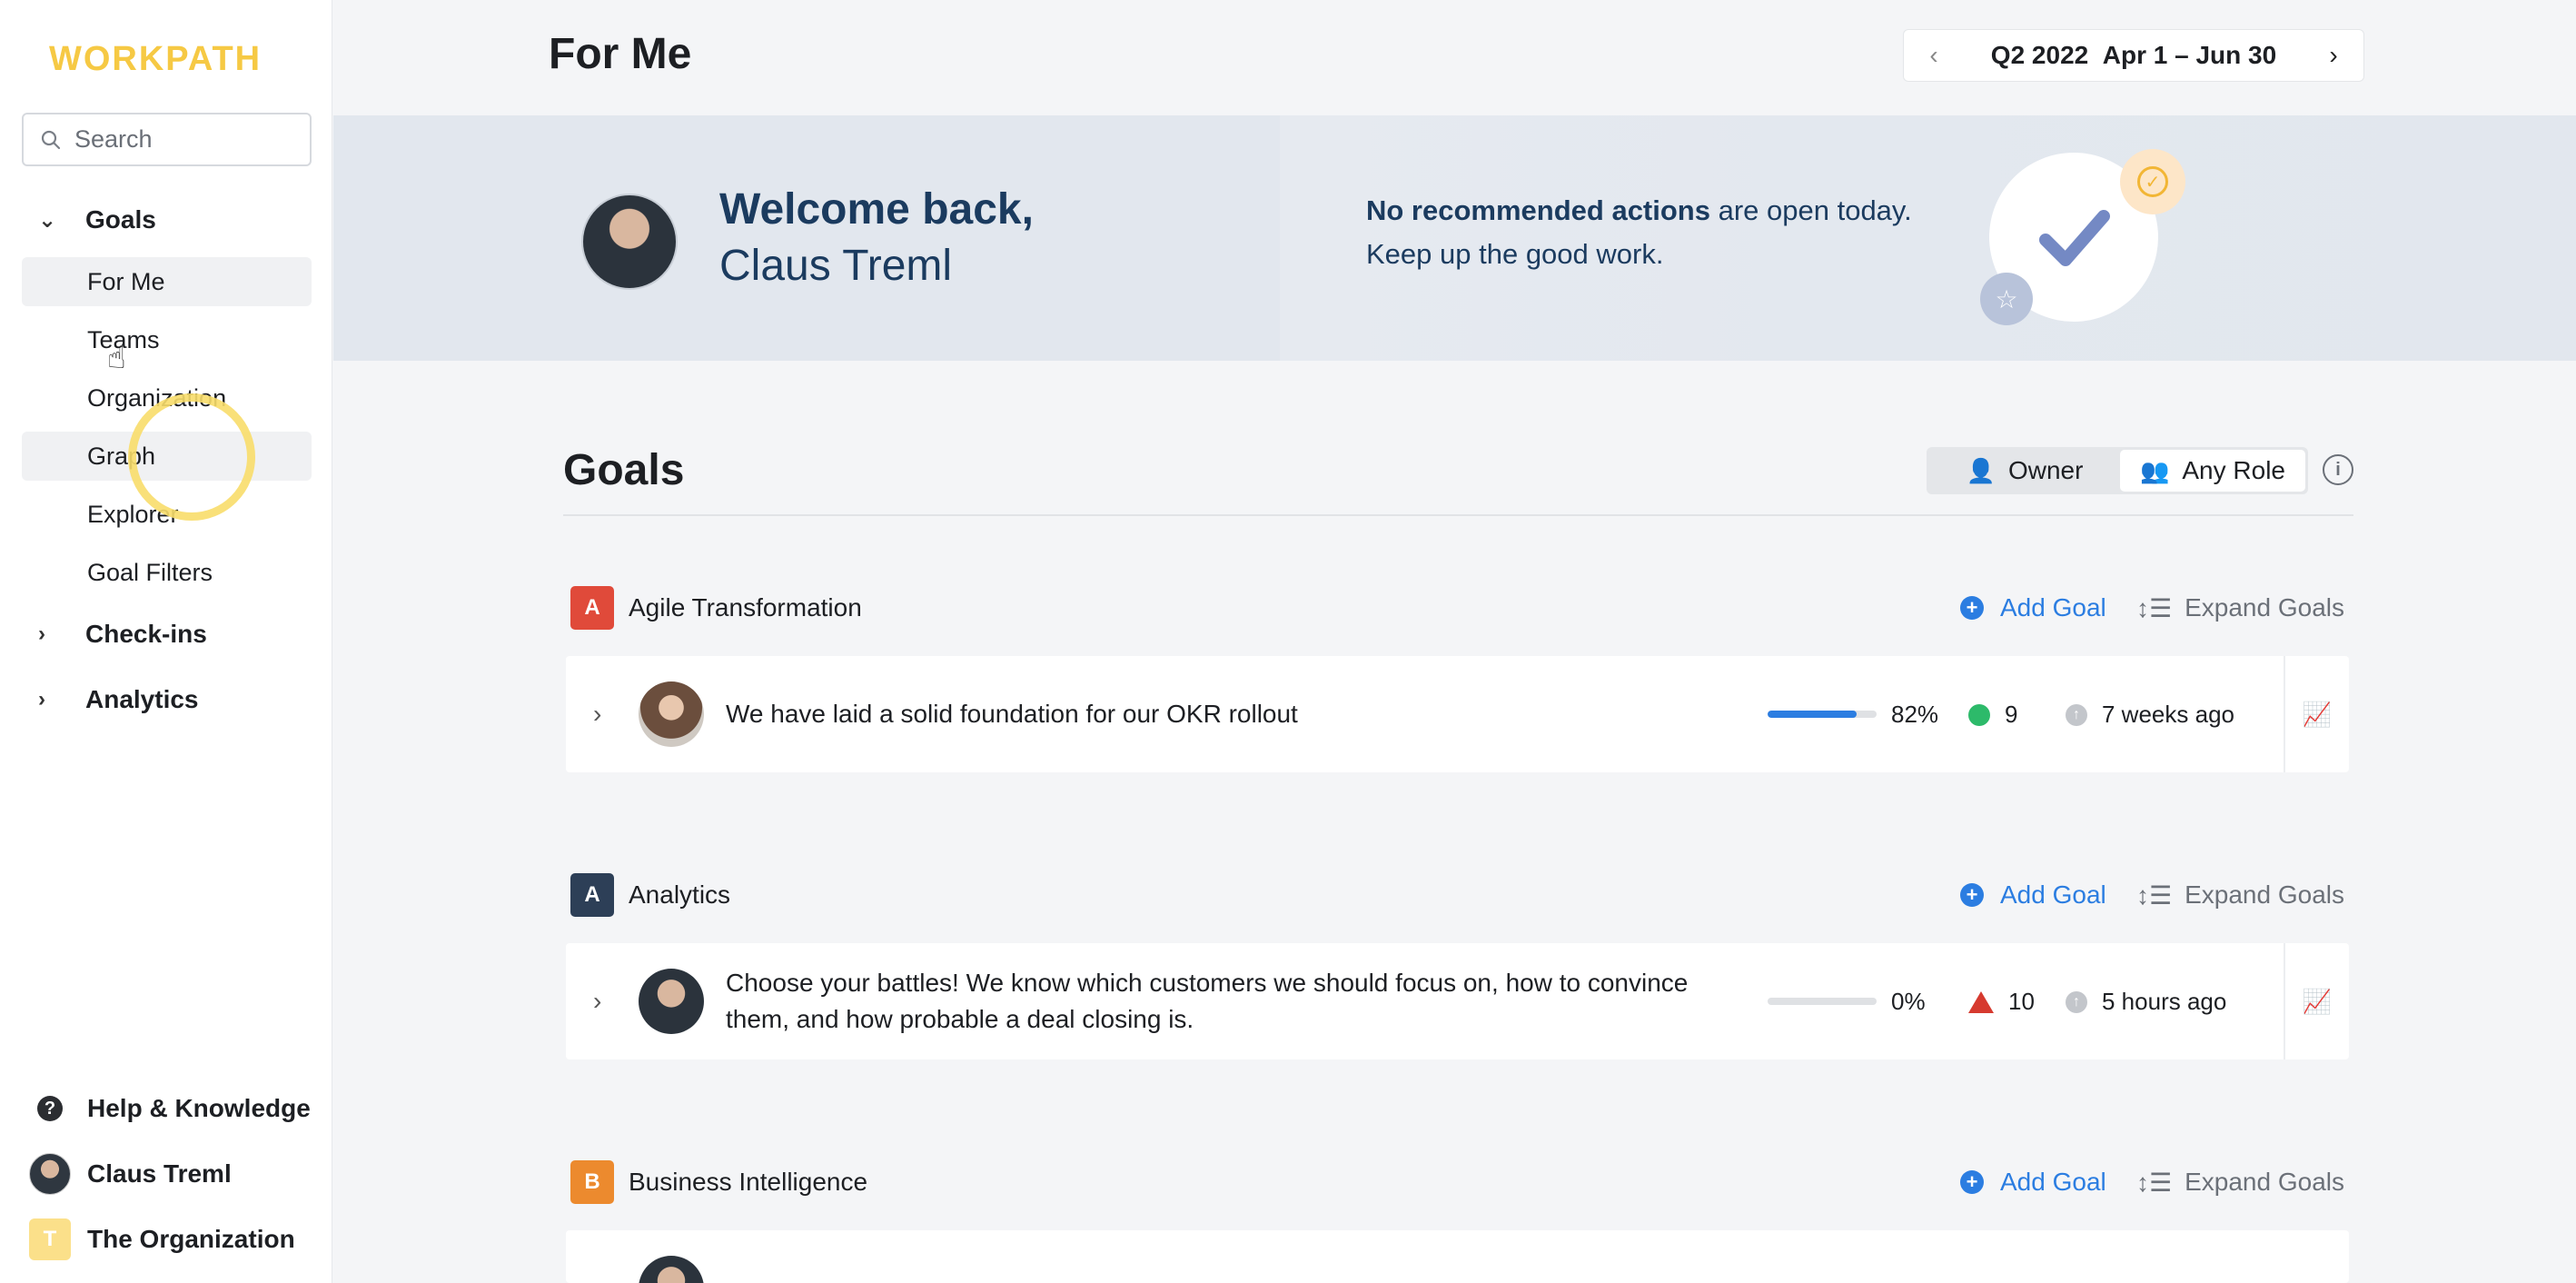 The width and height of the screenshot is (2576, 1283). What do you see at coordinates (1457, 1256) in the screenshot?
I see `goal-row` at bounding box center [1457, 1256].